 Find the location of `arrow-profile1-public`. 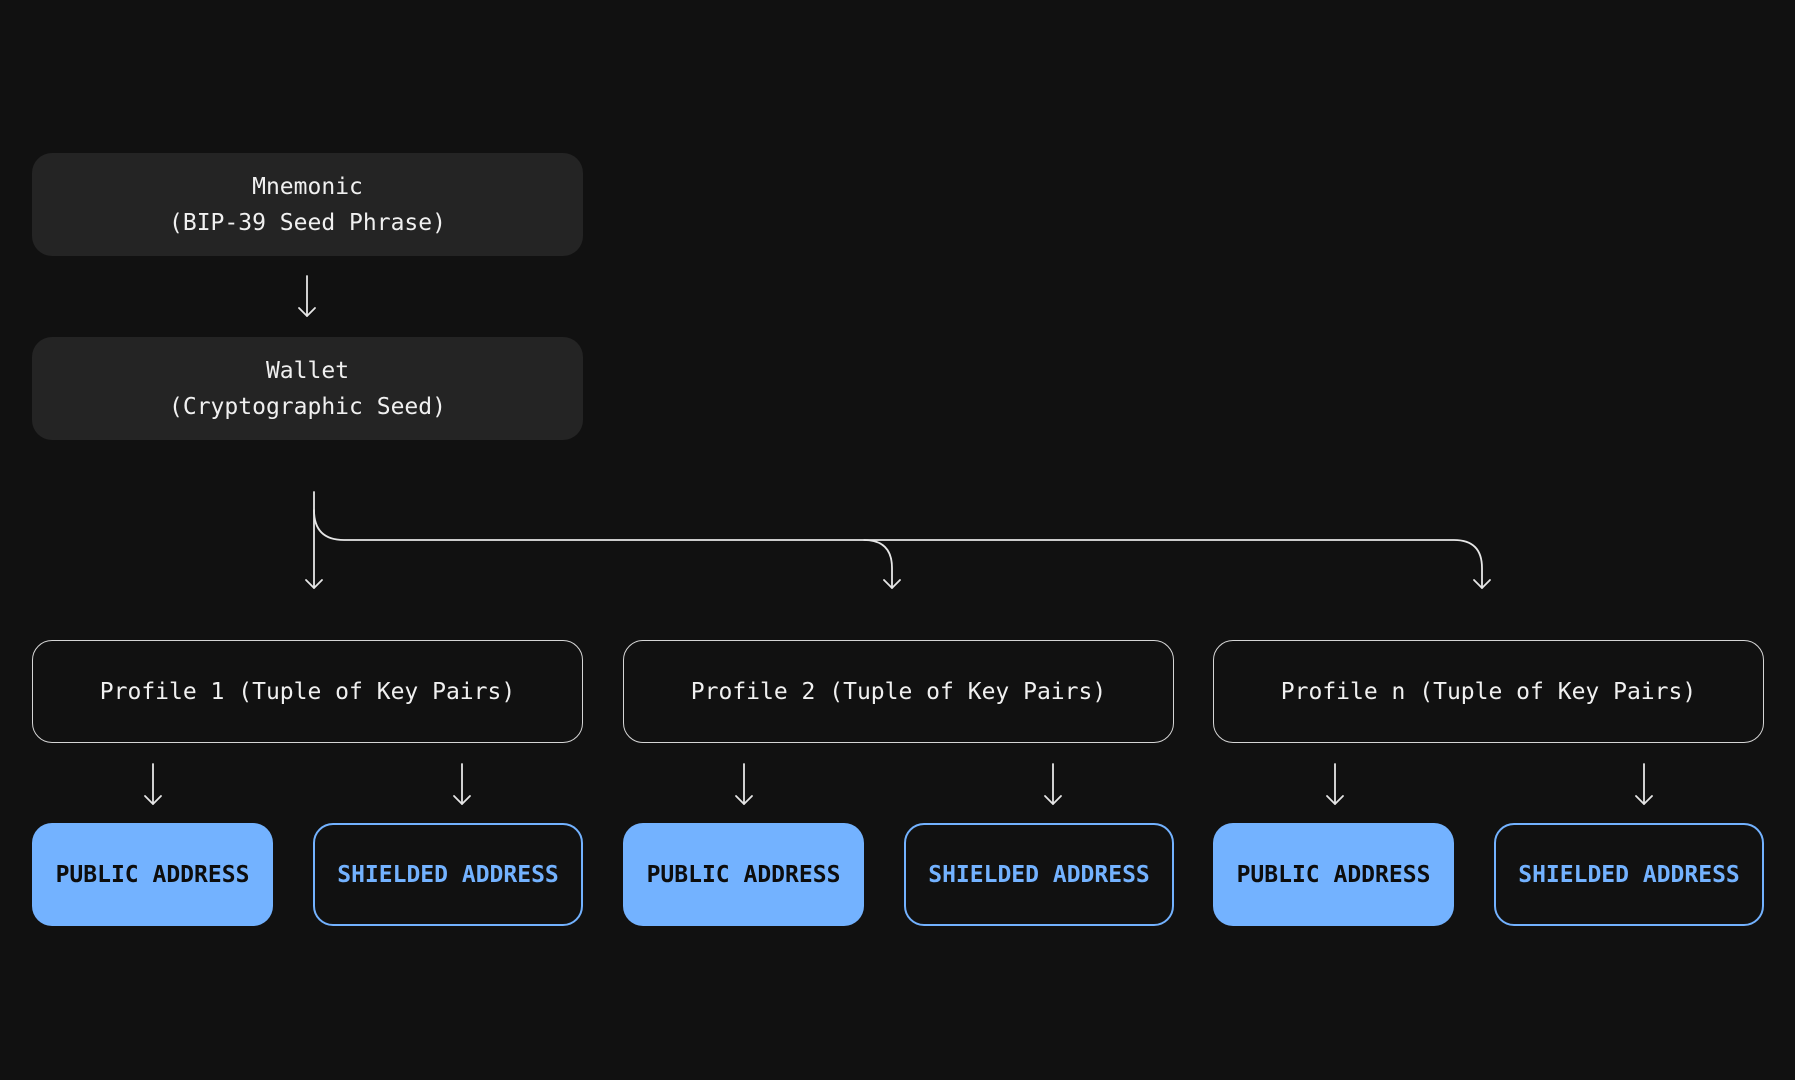

arrow-profile1-public is located at coordinates (153, 784).